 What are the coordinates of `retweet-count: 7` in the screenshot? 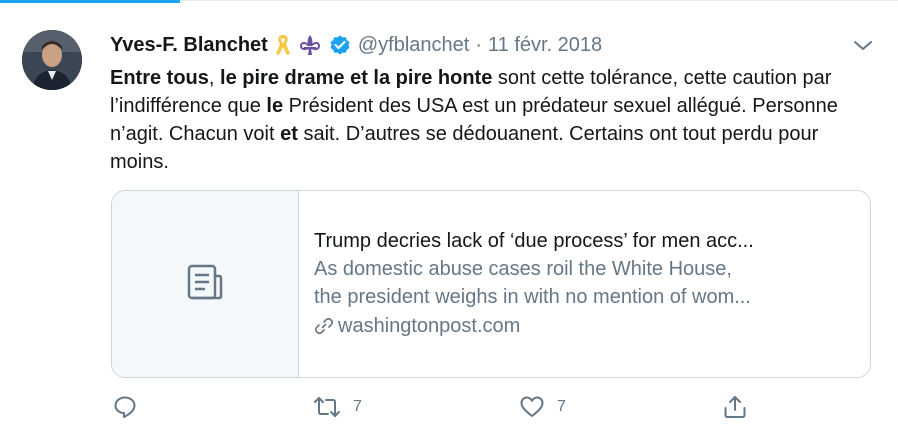 It's located at (357, 406).